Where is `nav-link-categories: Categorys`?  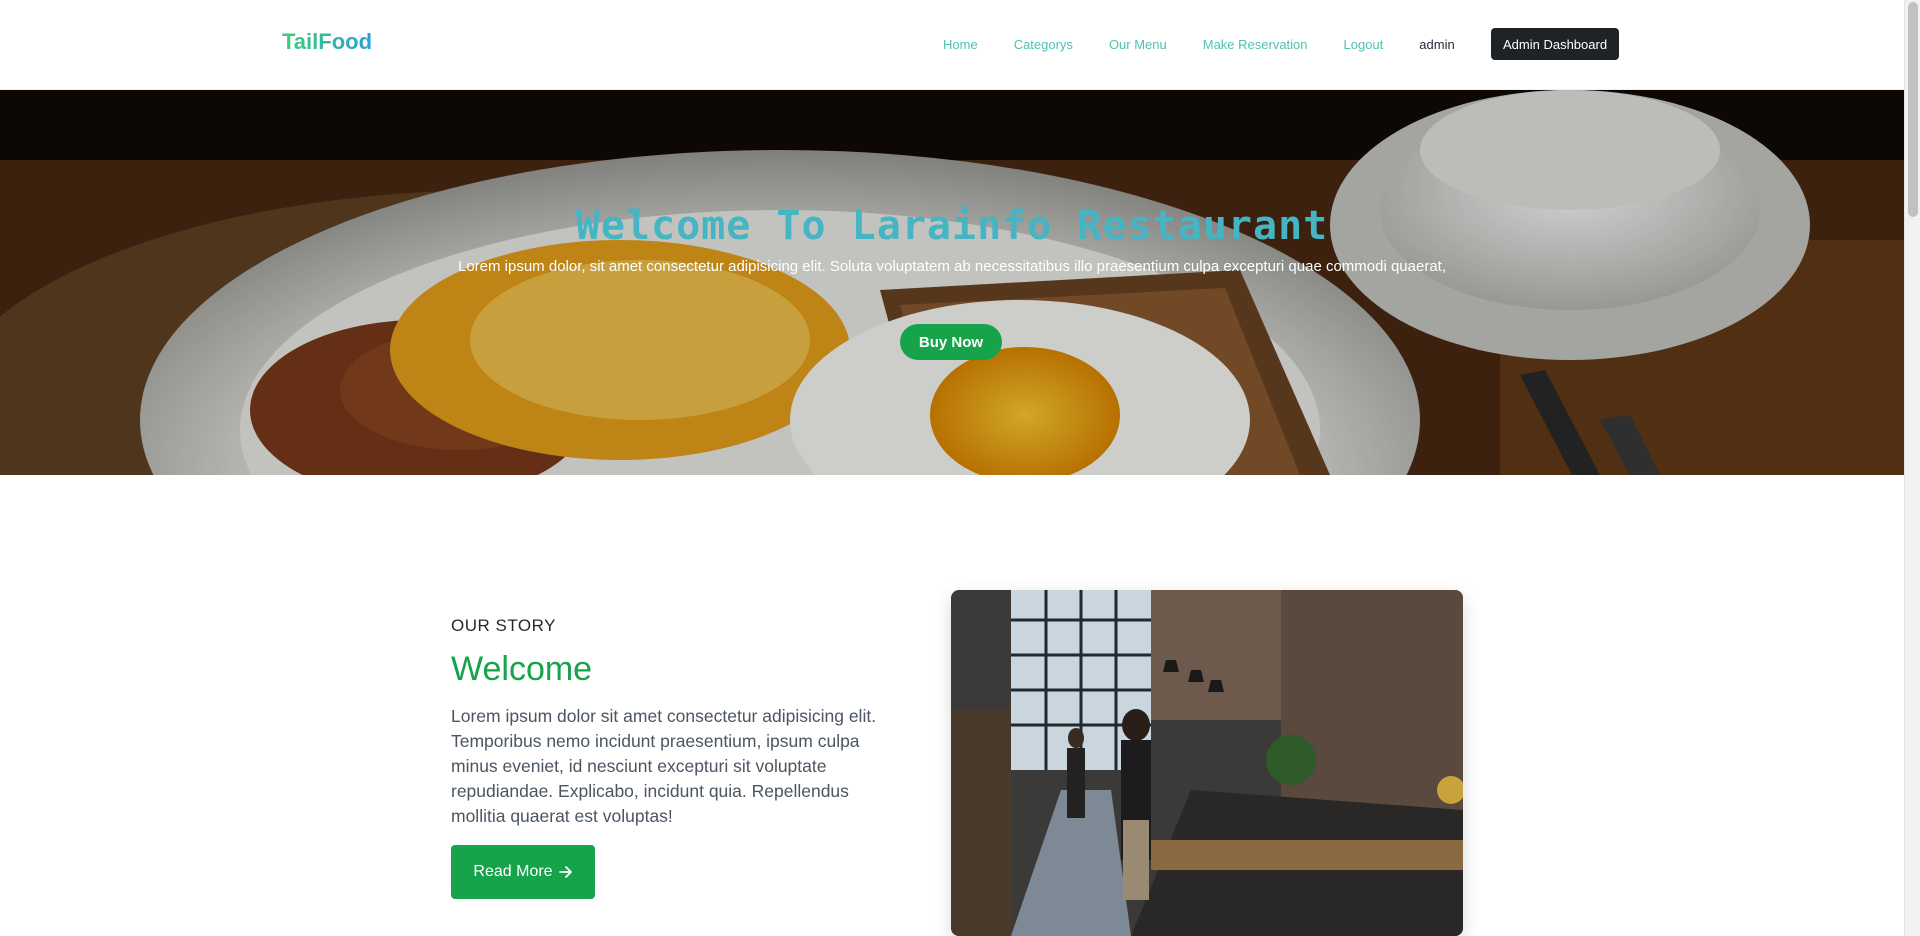 nav-link-categories: Categorys is located at coordinates (1043, 44).